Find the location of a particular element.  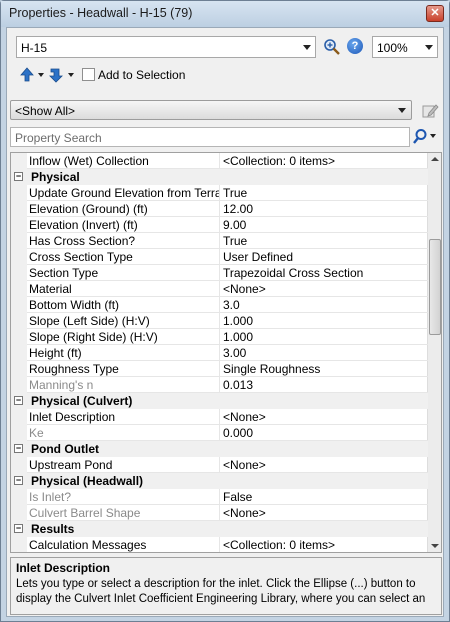

property-row: Has Cross Section? True is located at coordinates (219, 241).